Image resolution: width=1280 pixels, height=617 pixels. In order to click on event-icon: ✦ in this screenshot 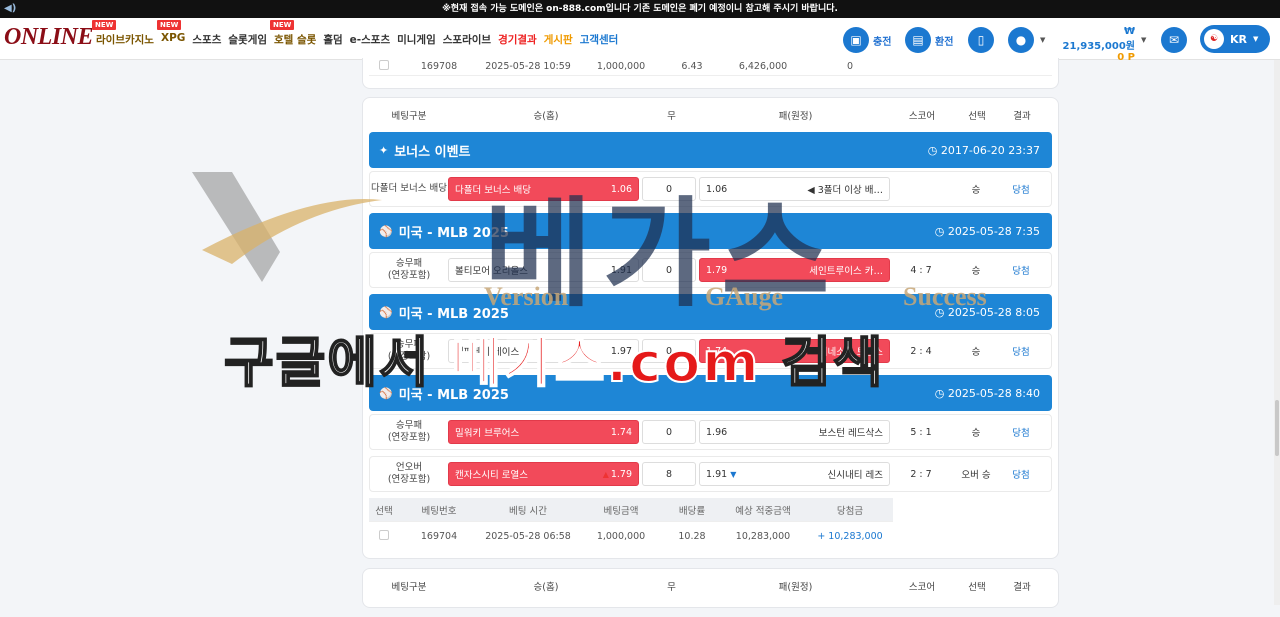, I will do `click(384, 150)`.